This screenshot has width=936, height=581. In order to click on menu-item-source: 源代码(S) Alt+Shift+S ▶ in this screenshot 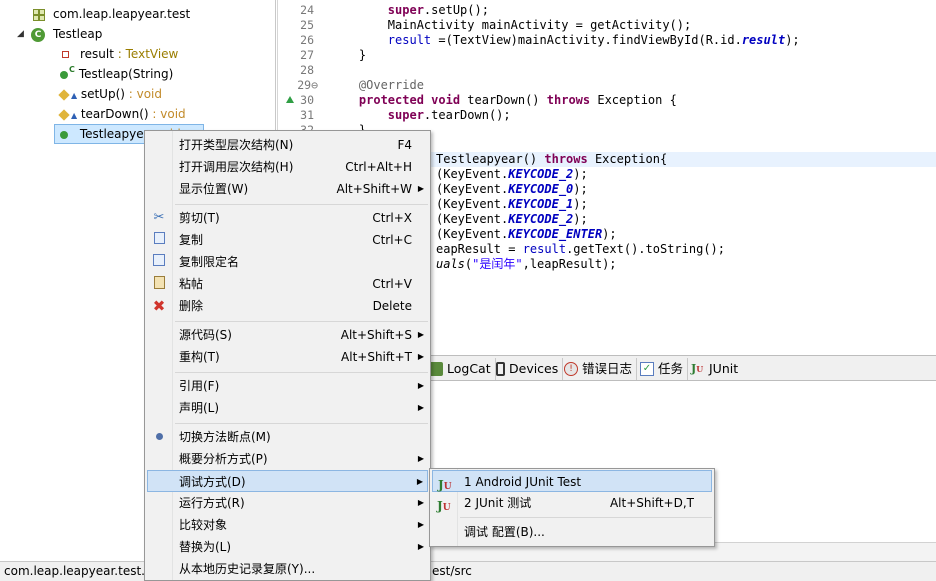, I will do `click(287, 335)`.